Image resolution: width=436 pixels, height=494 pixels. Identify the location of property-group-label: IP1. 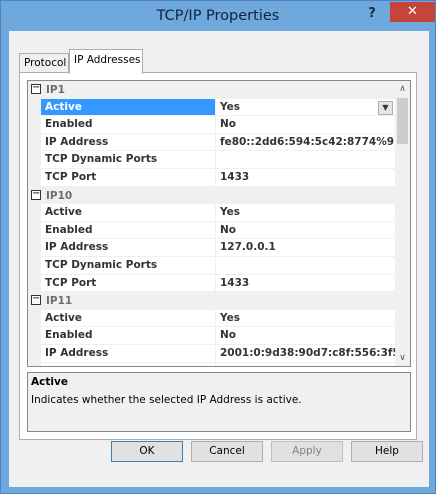
(55, 90).